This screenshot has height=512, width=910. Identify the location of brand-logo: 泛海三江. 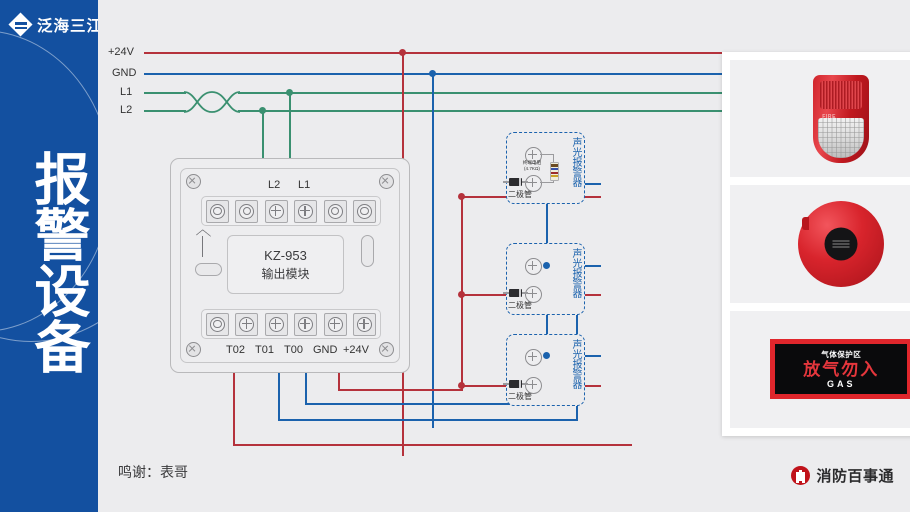
(53, 24).